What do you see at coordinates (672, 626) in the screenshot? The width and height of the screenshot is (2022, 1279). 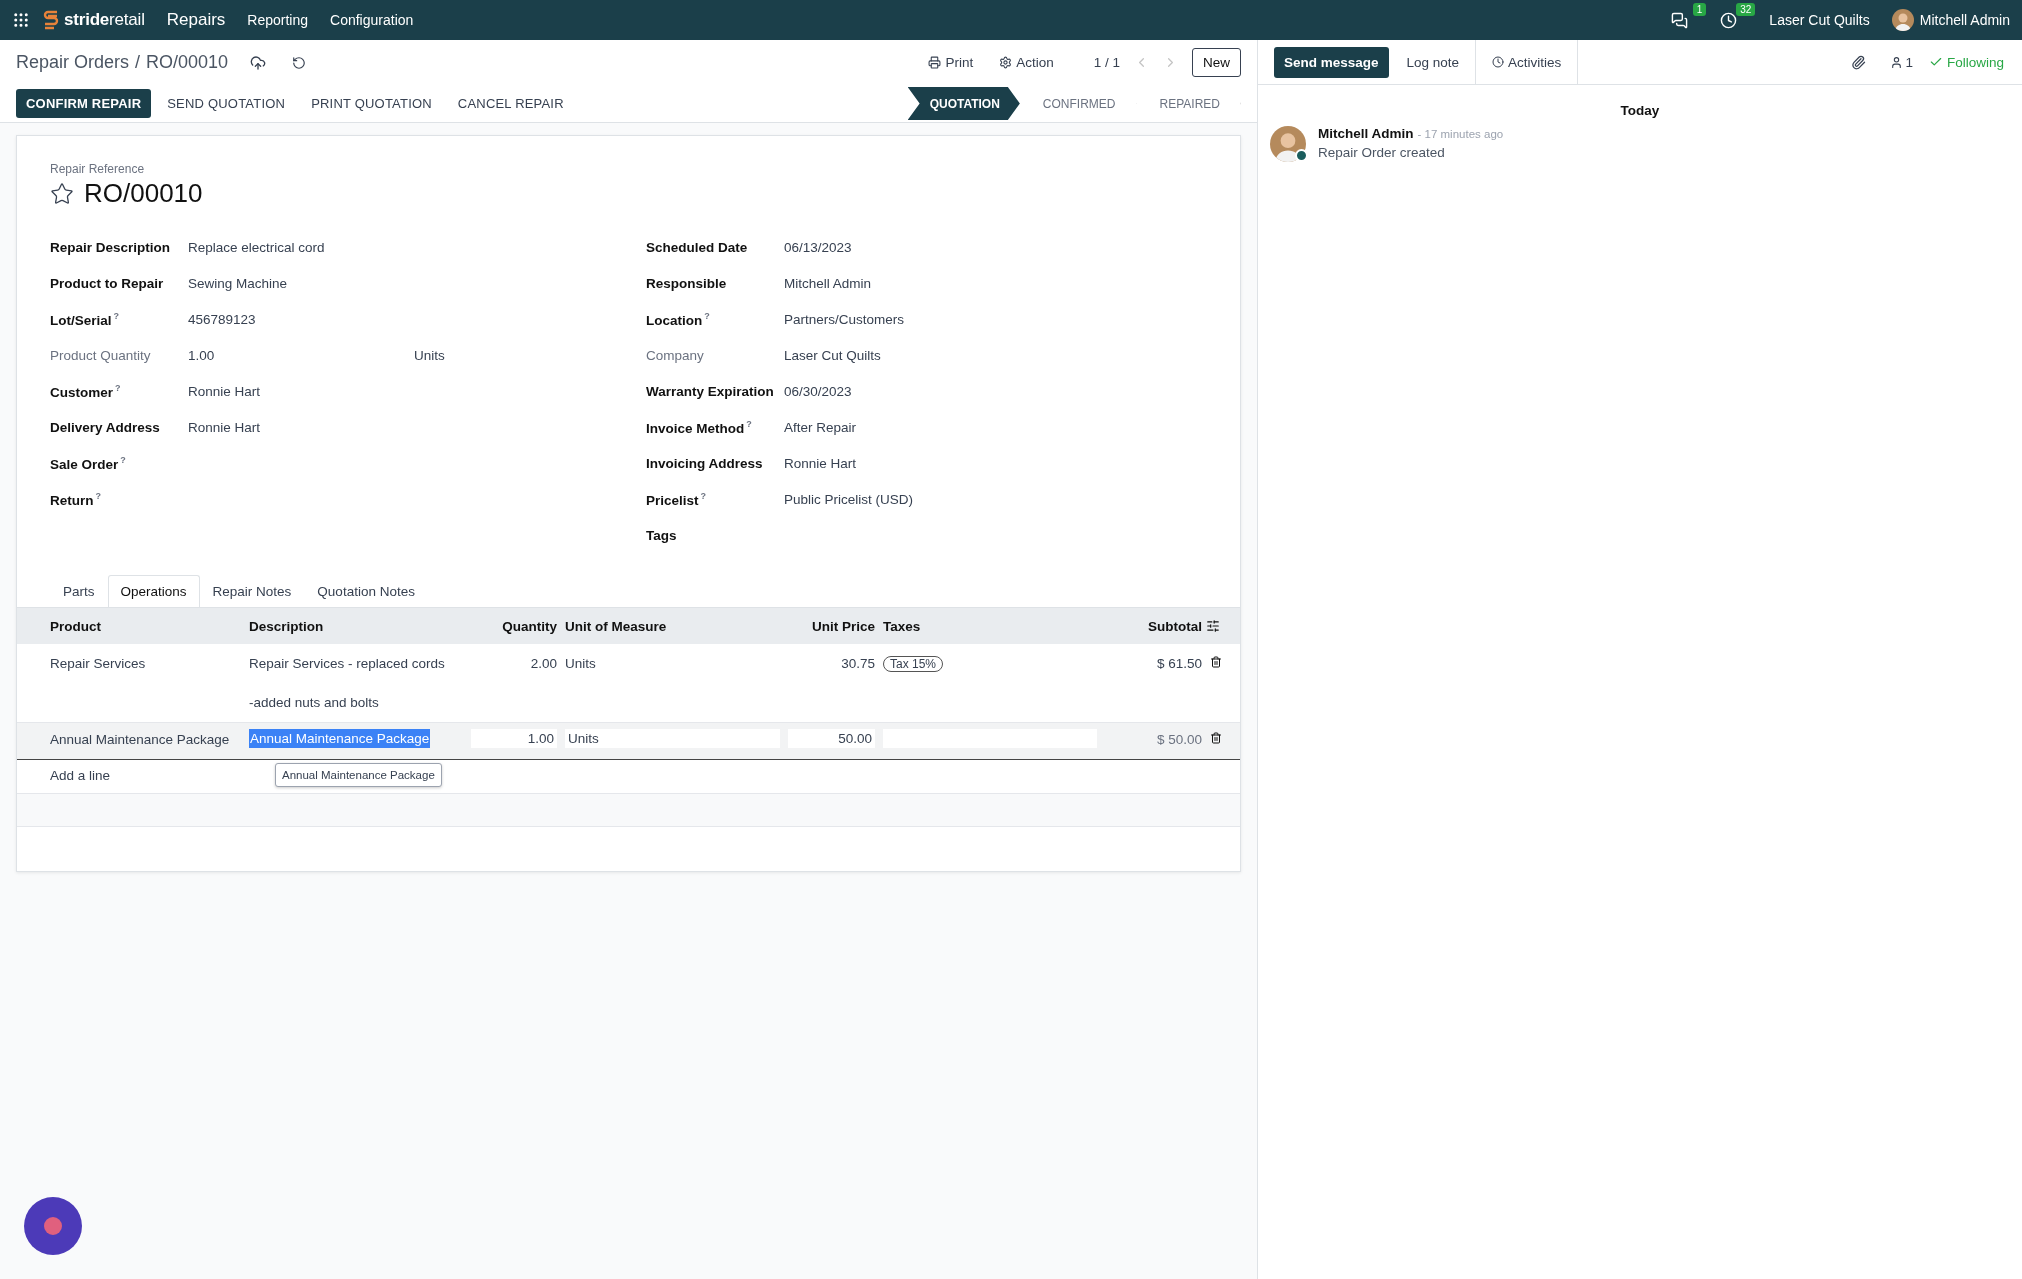 I see `column-header: Unit of Measure` at bounding box center [672, 626].